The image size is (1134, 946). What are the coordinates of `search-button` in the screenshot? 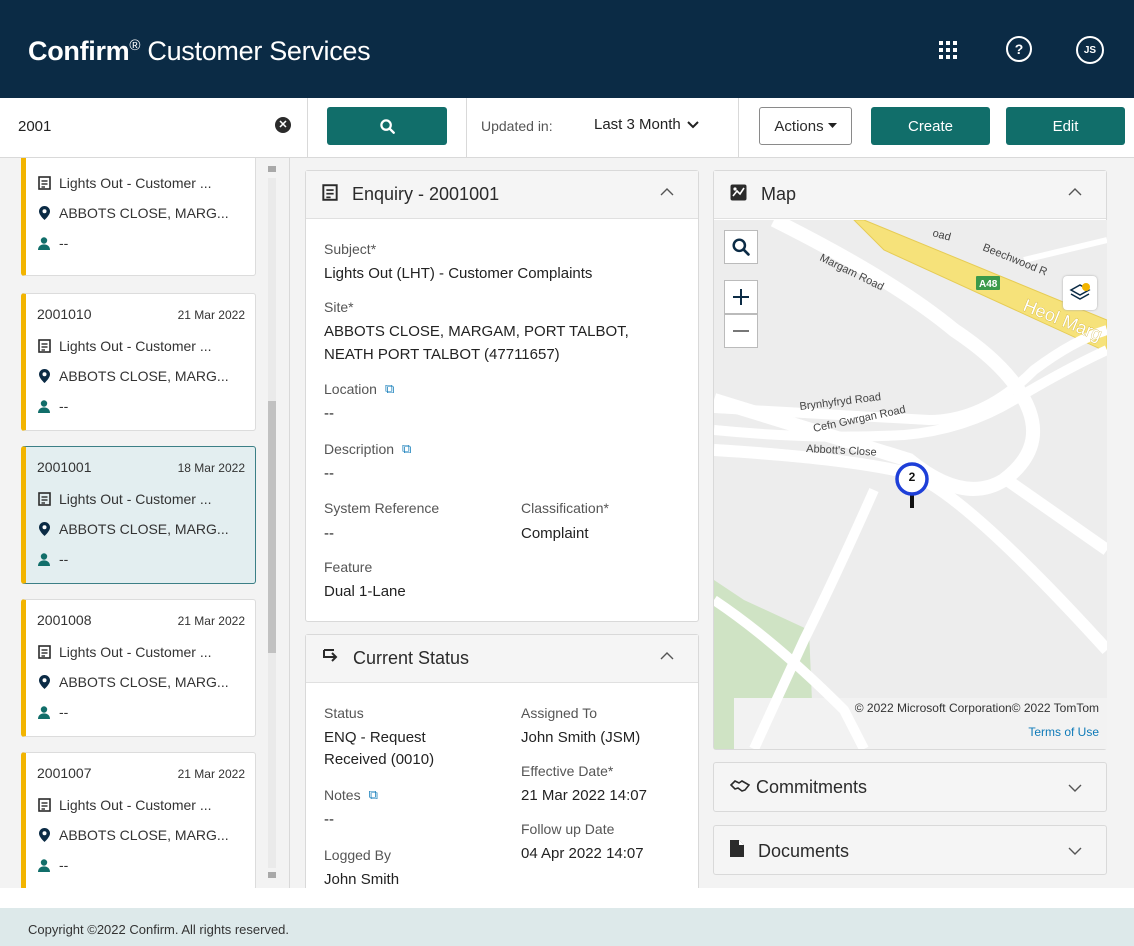 It's located at (387, 126).